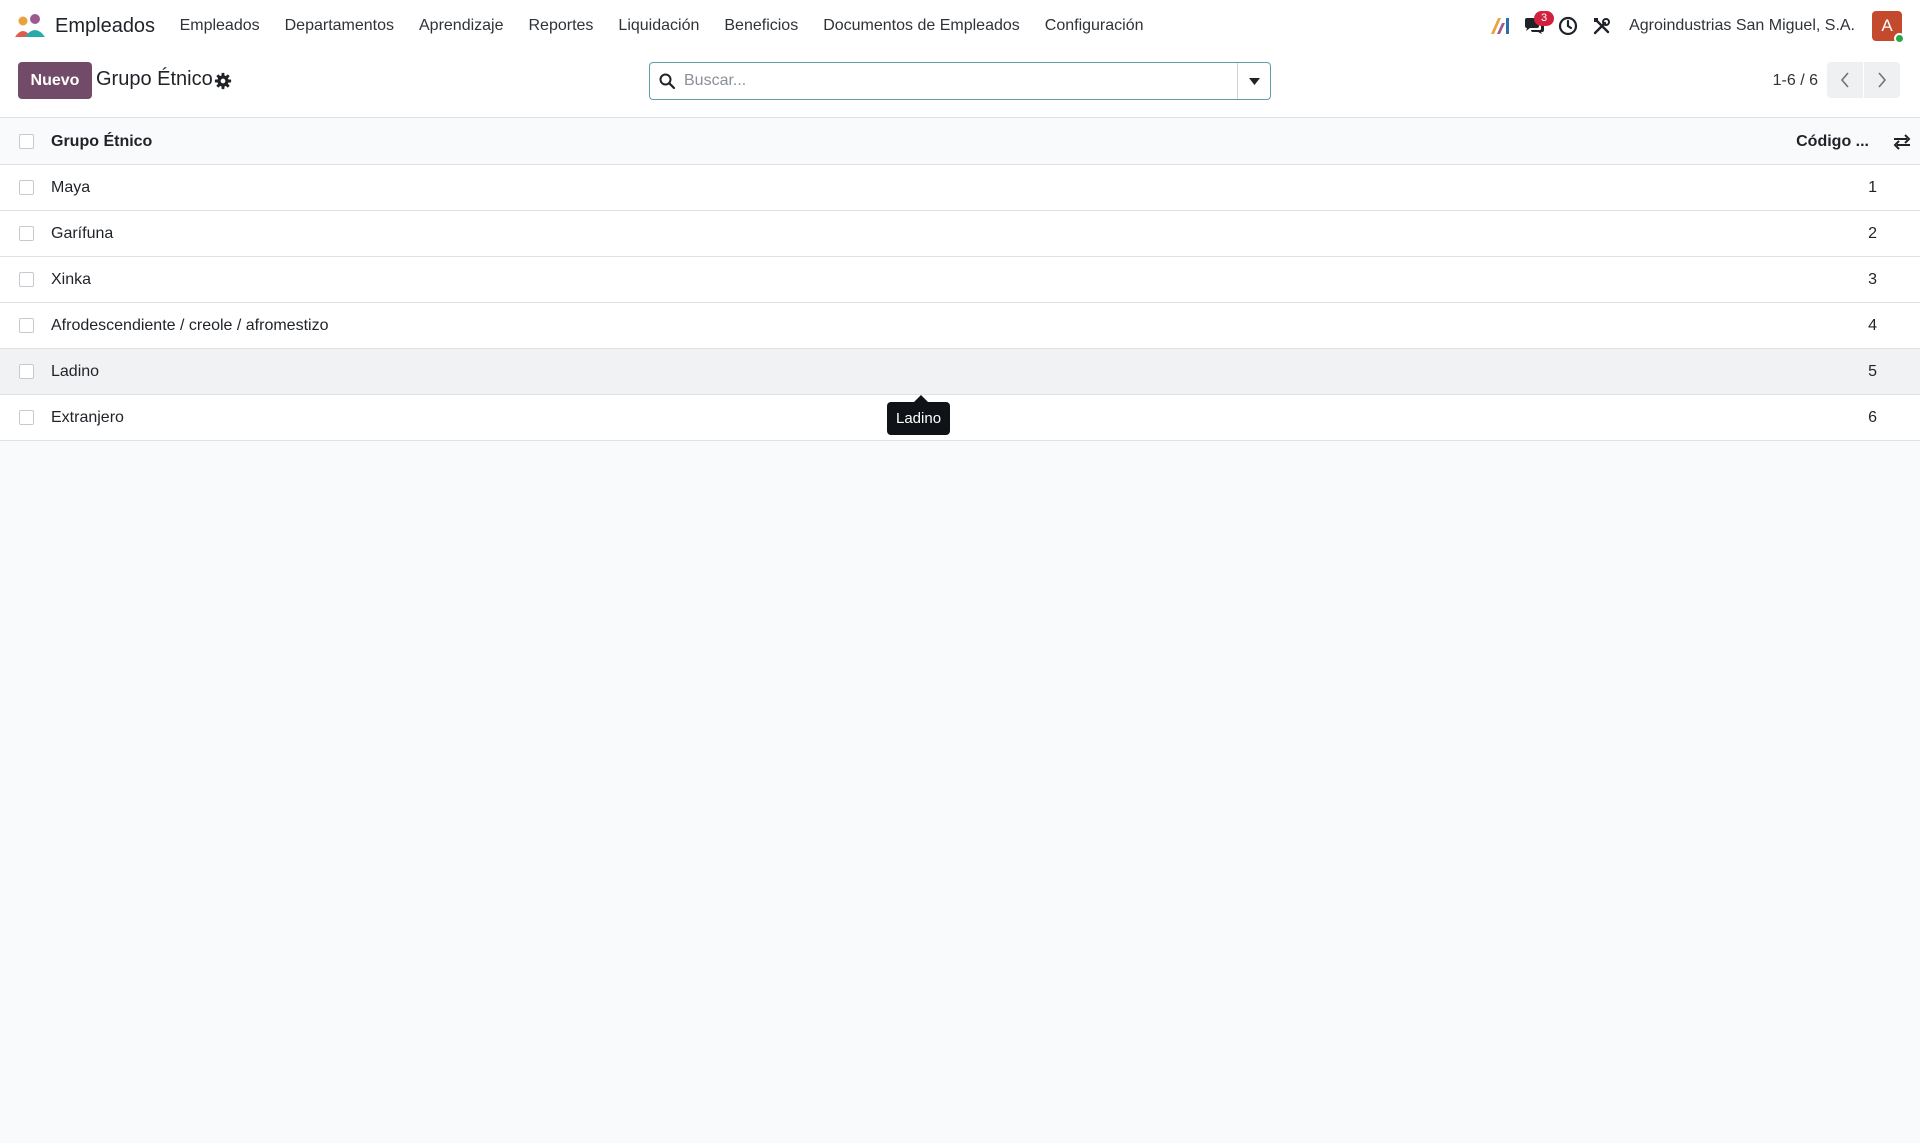 The height and width of the screenshot is (1143, 1920). What do you see at coordinates (667, 81) in the screenshot?
I see `search-icon` at bounding box center [667, 81].